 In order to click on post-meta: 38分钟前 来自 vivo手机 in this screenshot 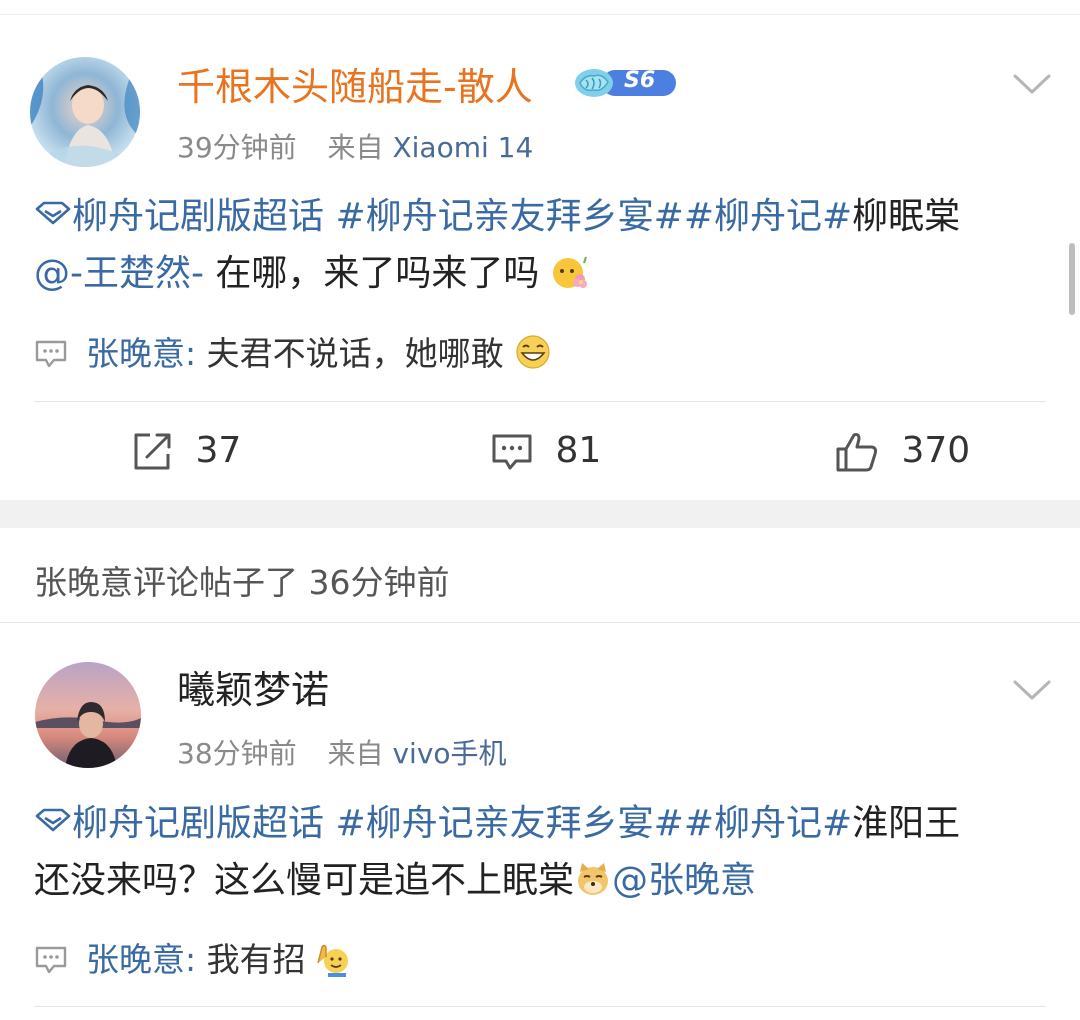, I will do `click(342, 752)`.